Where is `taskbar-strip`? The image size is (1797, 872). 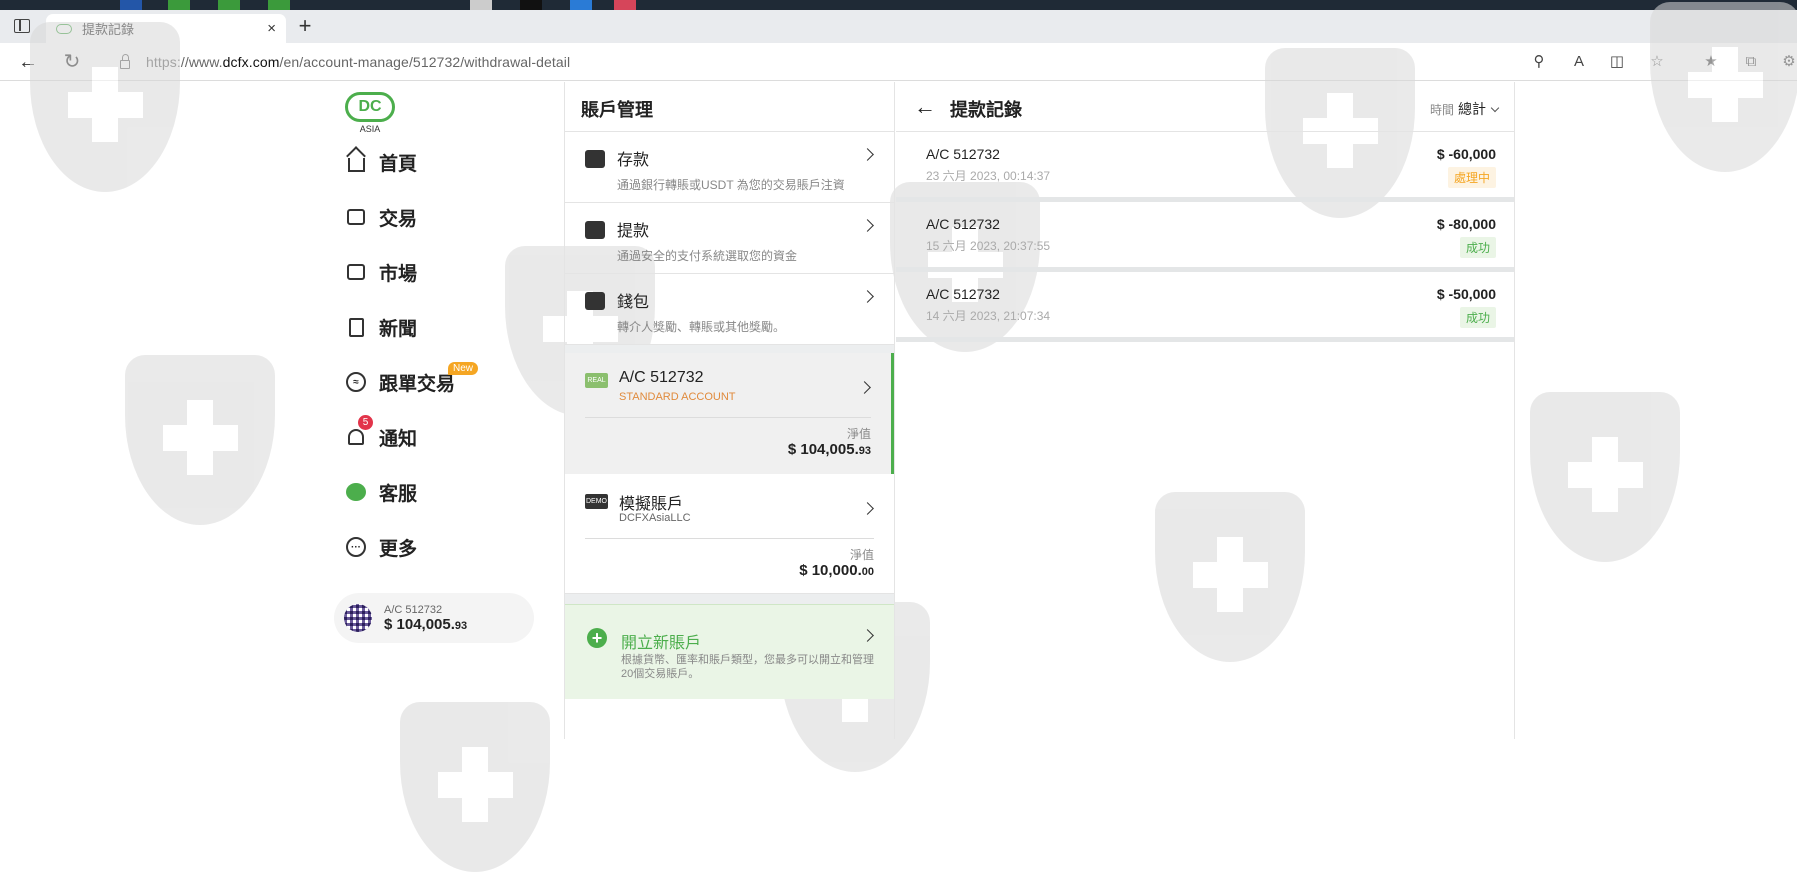
taskbar-strip is located at coordinates (898, 5).